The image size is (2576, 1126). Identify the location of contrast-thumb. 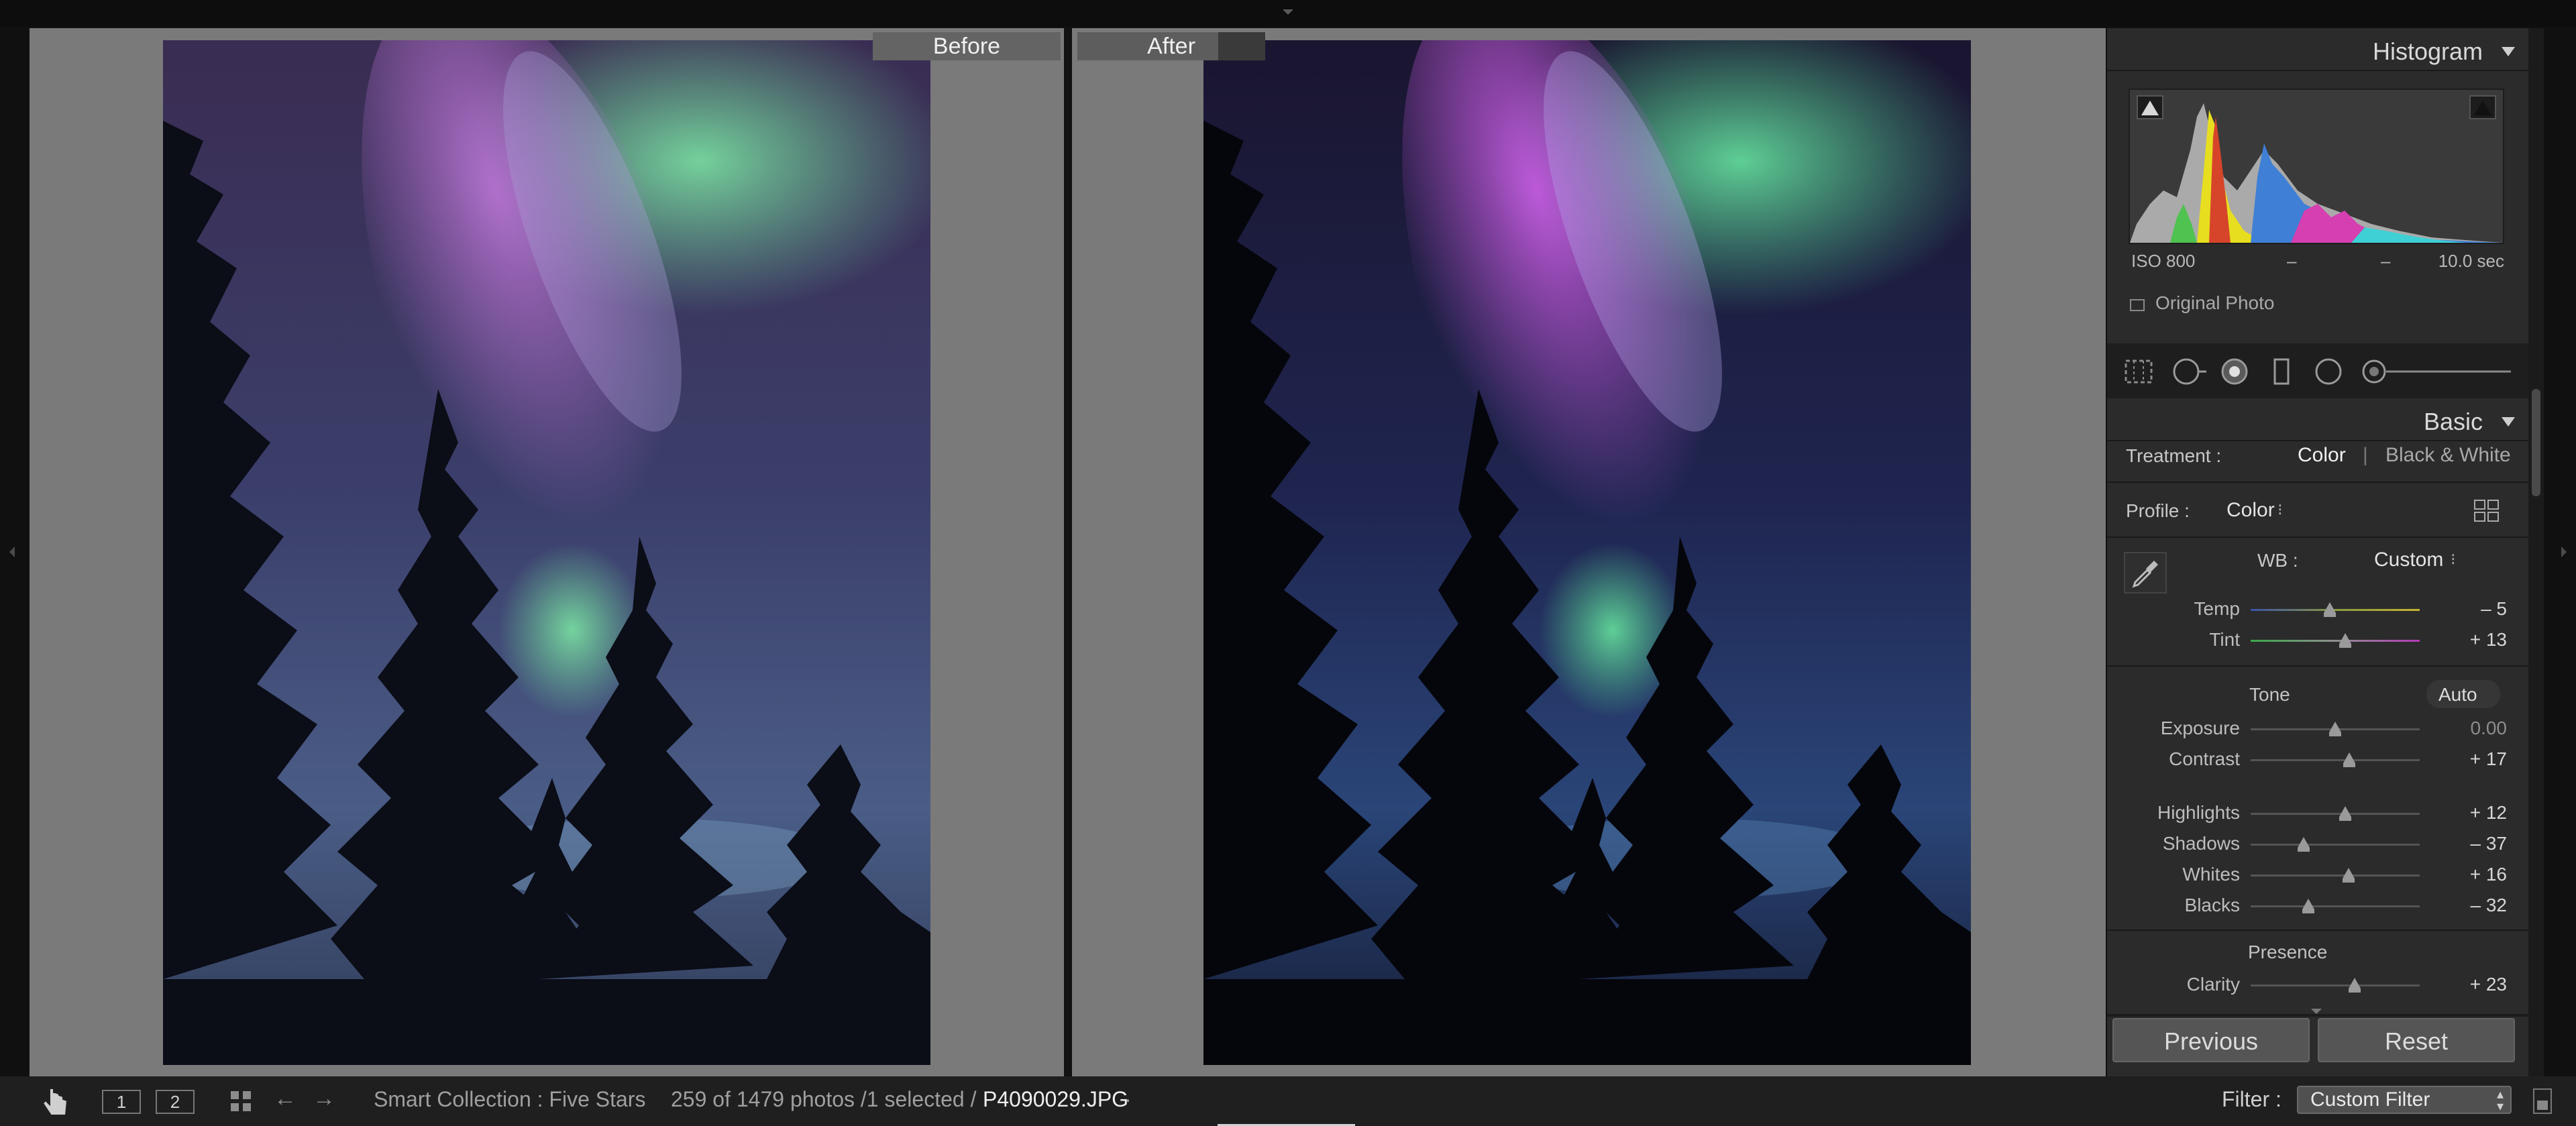
(2349, 759).